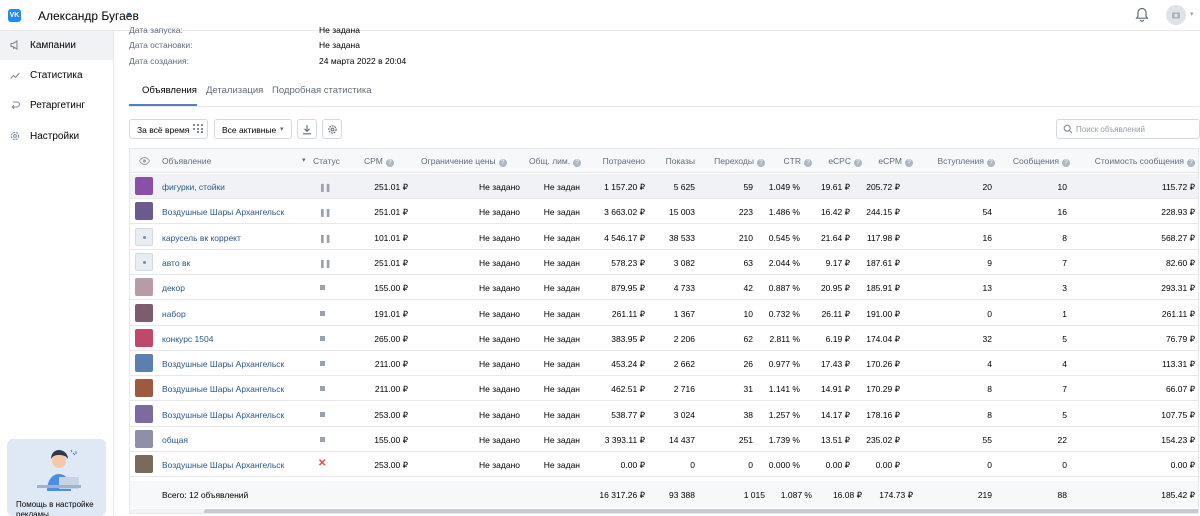 The width and height of the screenshot is (1200, 516). Describe the element at coordinates (234, 90) in the screenshot. I see `tab-details: Детализация` at that location.